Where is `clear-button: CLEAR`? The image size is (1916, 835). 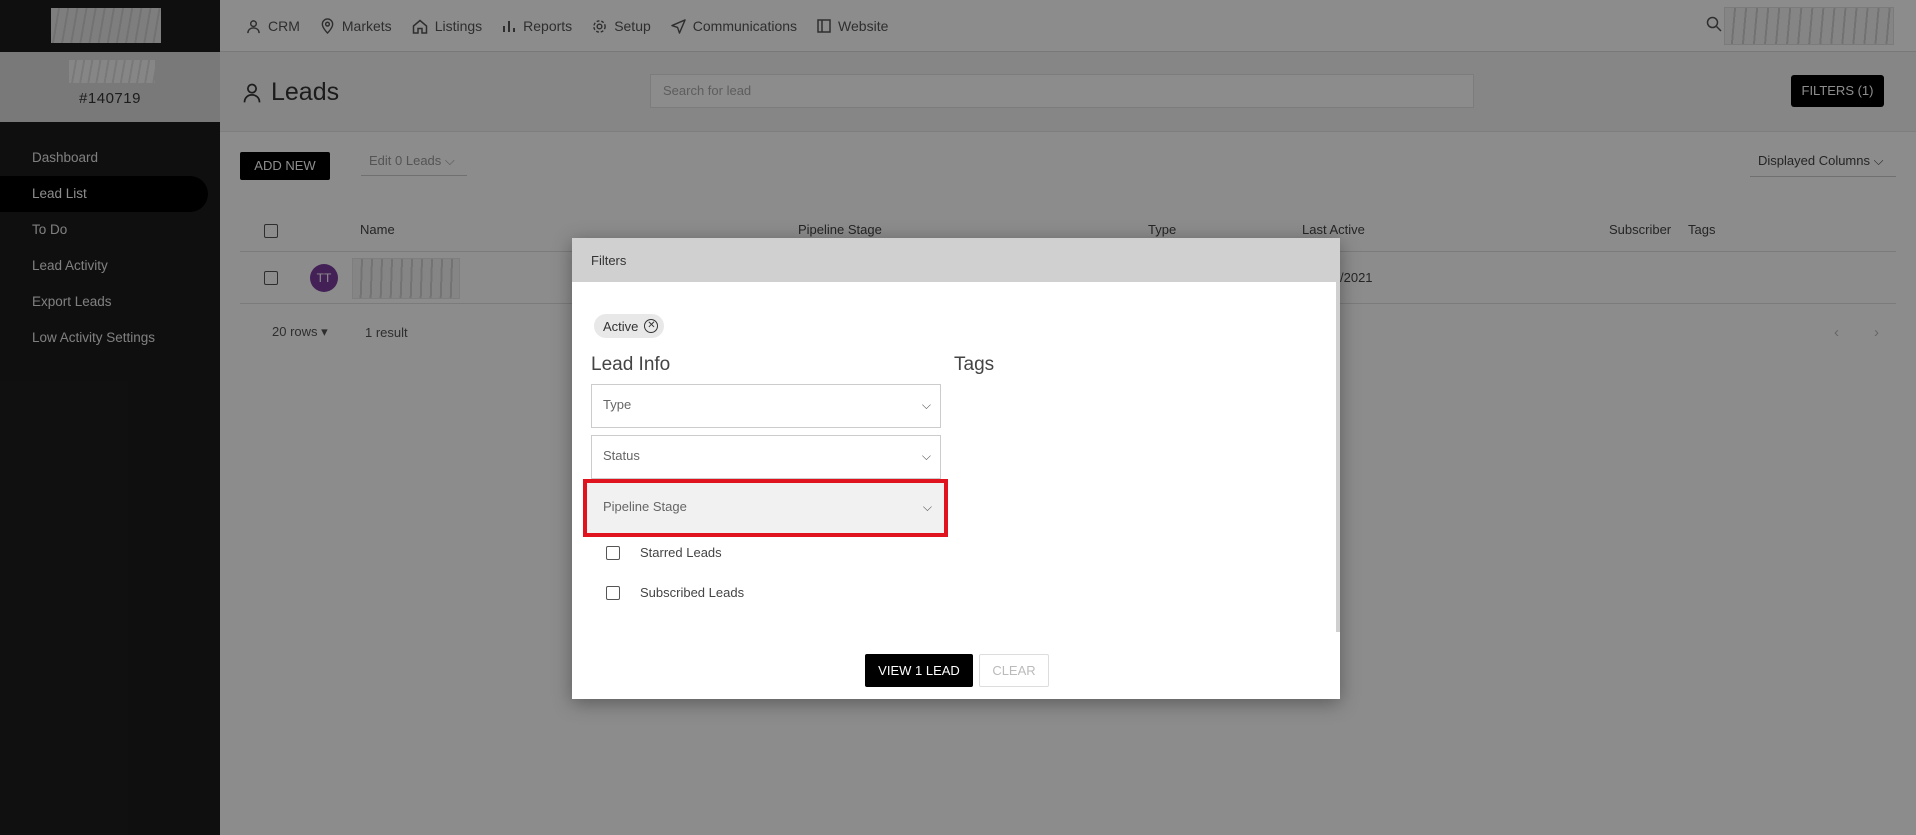
clear-button: CLEAR is located at coordinates (1014, 670).